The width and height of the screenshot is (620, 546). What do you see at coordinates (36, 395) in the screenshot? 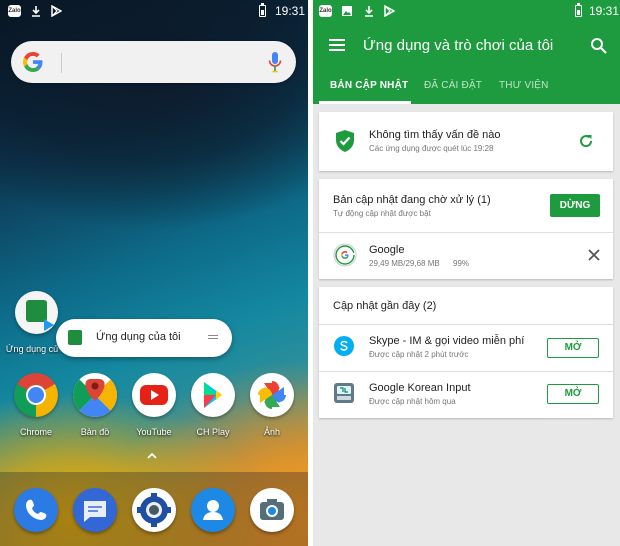
I see `chrome-icon` at bounding box center [36, 395].